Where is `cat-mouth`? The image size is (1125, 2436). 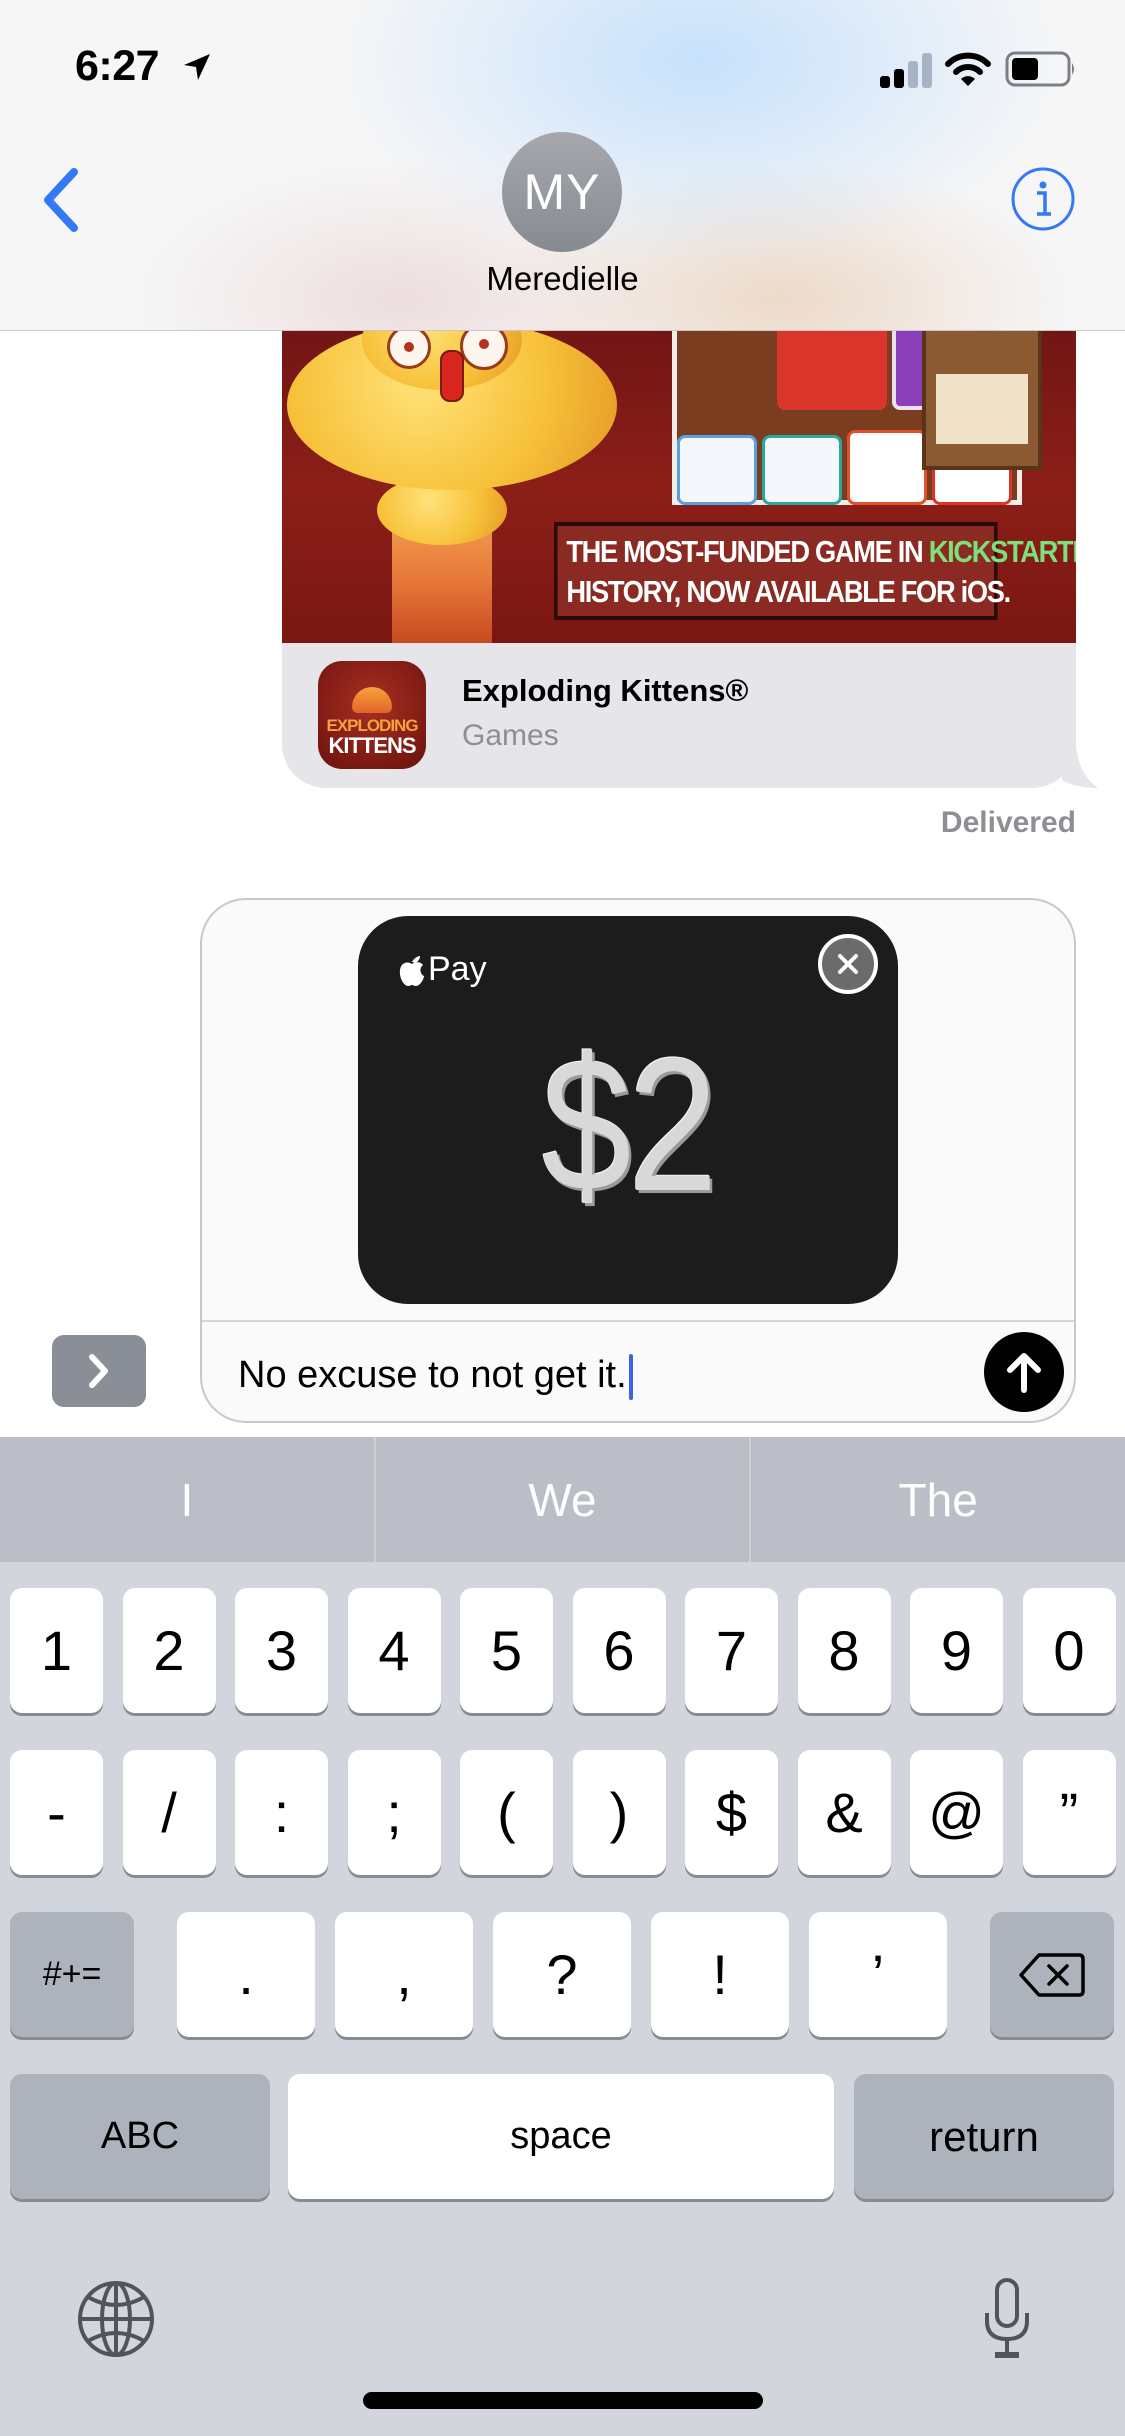 cat-mouth is located at coordinates (452, 376).